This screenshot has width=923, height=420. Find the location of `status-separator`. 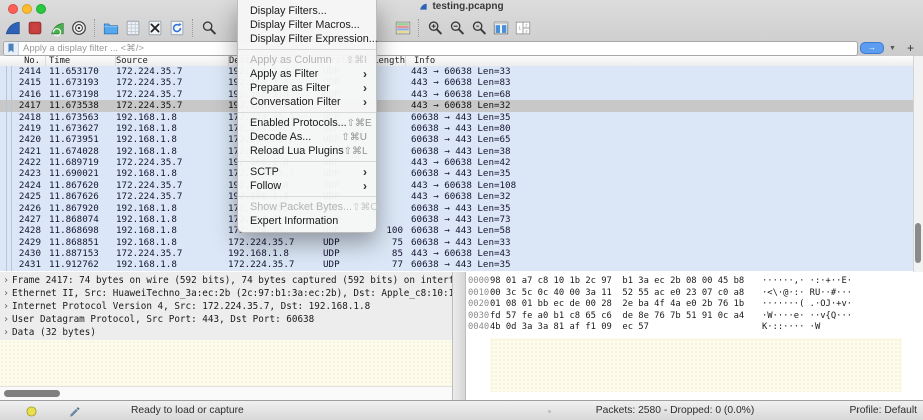

status-separator is located at coordinates (549, 411).